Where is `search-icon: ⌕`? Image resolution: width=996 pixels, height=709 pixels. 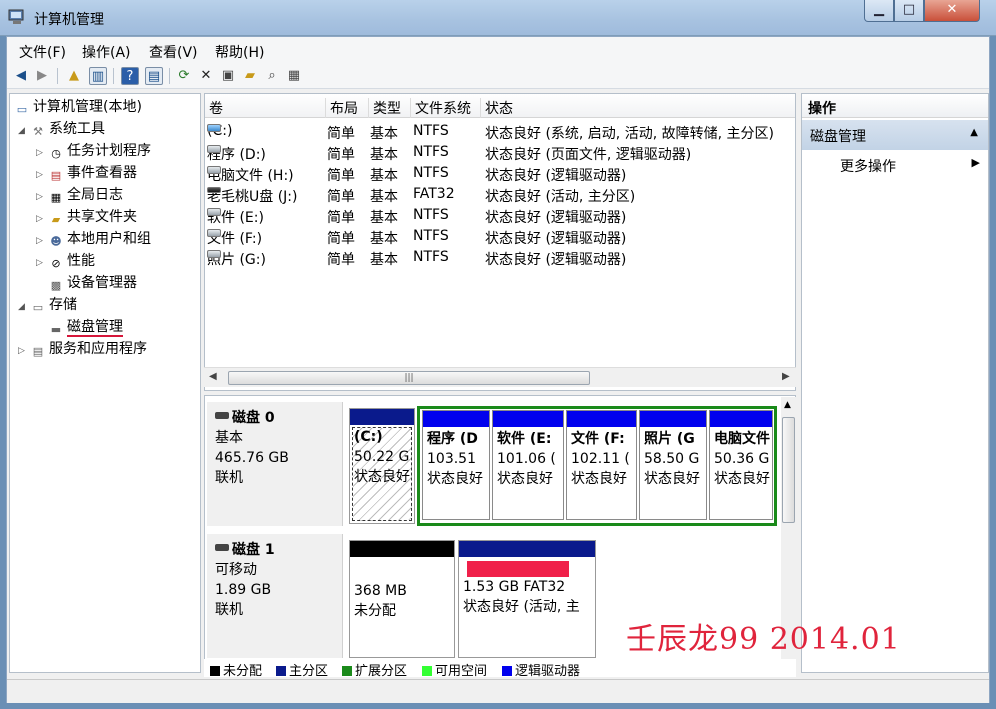
search-icon: ⌕ is located at coordinates (272, 76).